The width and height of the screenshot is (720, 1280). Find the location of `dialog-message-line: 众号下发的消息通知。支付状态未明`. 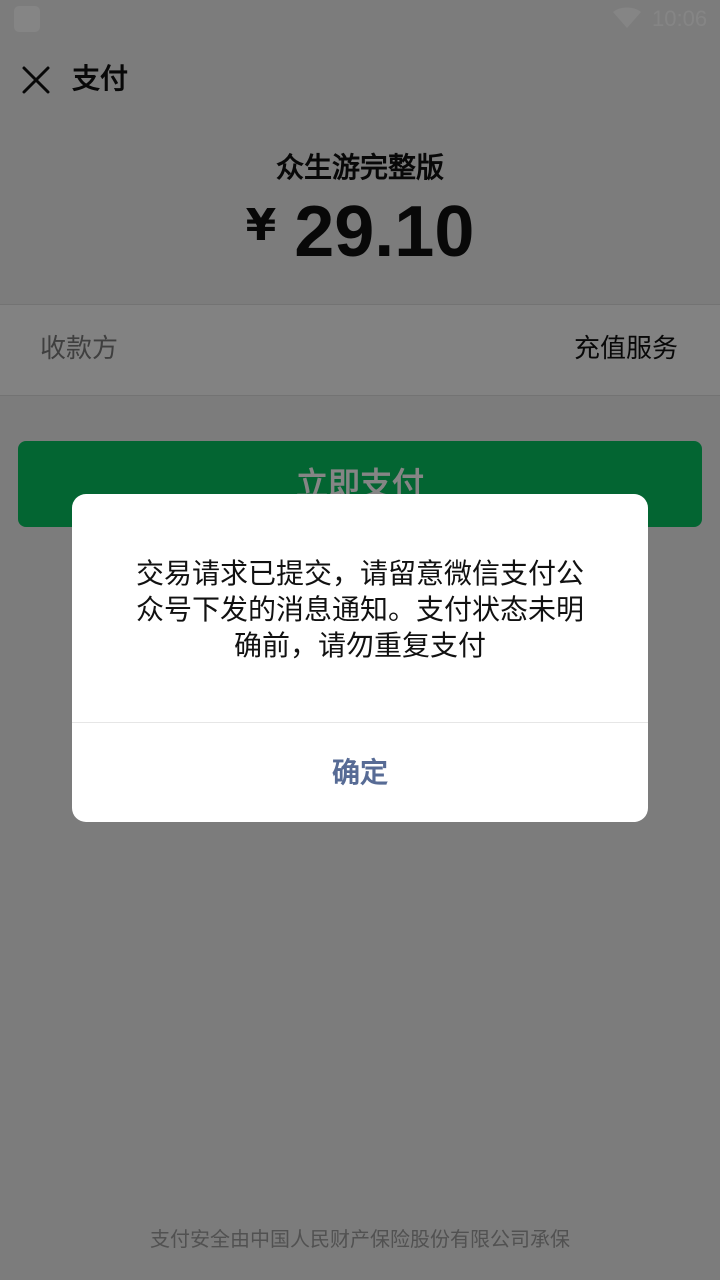

dialog-message-line: 众号下发的消息通知。支付状态未明 is located at coordinates (359, 609).